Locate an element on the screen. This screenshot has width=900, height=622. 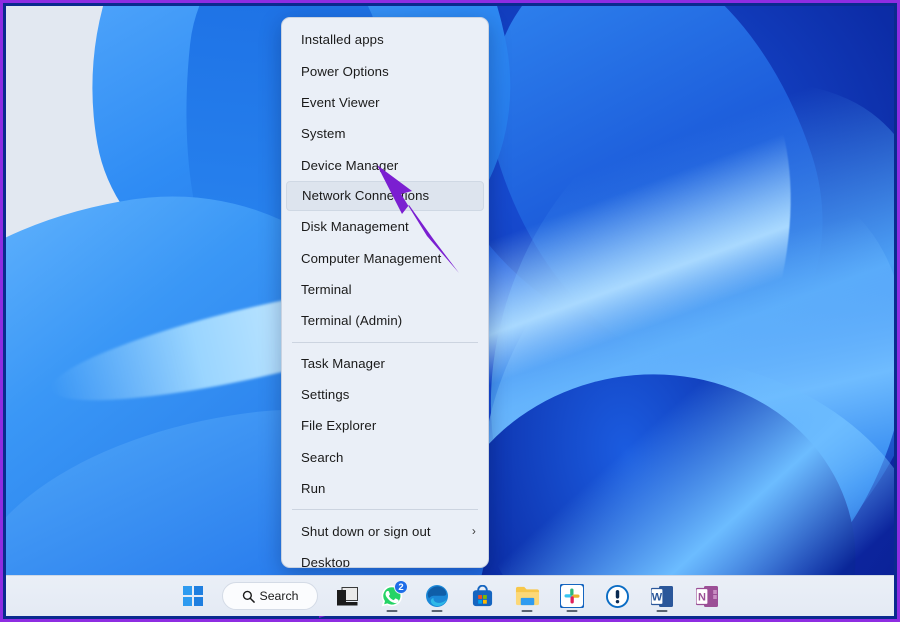
word-icon: W is located at coordinates (662, 596).